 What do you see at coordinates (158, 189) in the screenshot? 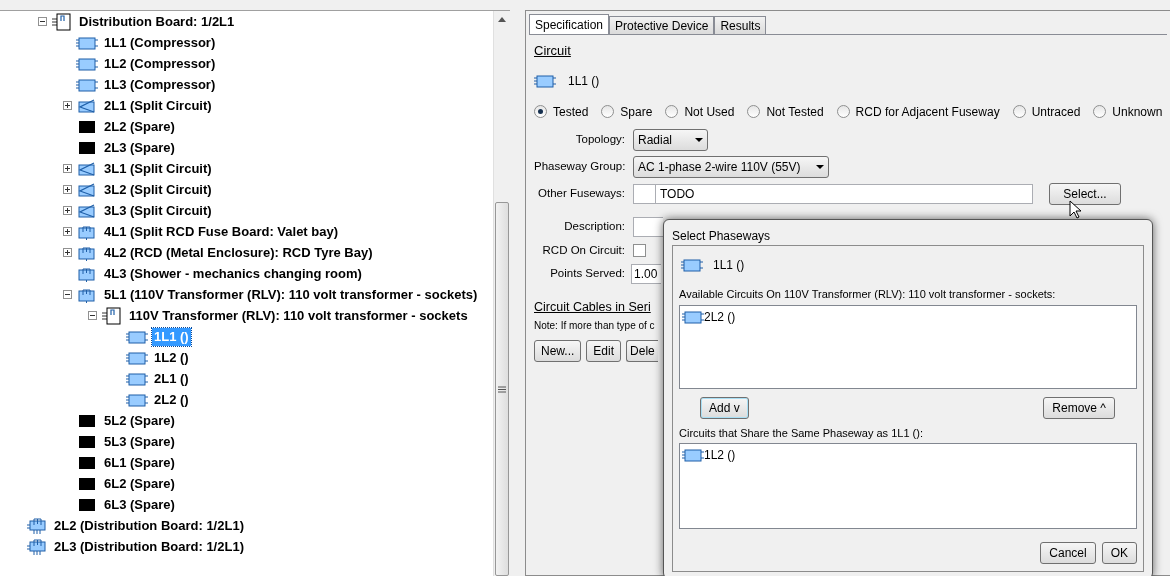
I see `tree-item: 3L2 (Split Circuit)` at bounding box center [158, 189].